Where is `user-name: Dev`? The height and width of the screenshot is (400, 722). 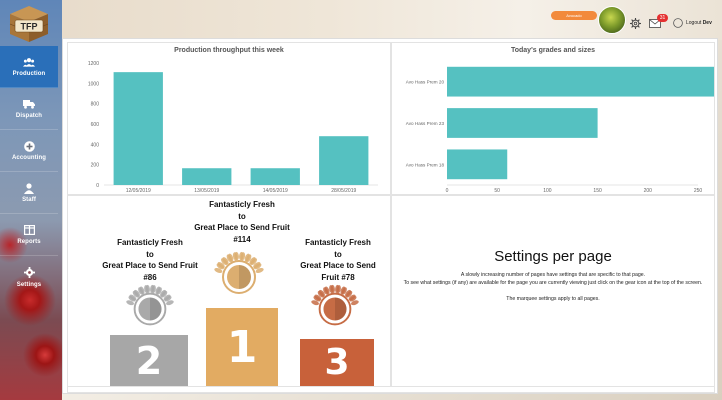
user-name: Dev is located at coordinates (707, 23).